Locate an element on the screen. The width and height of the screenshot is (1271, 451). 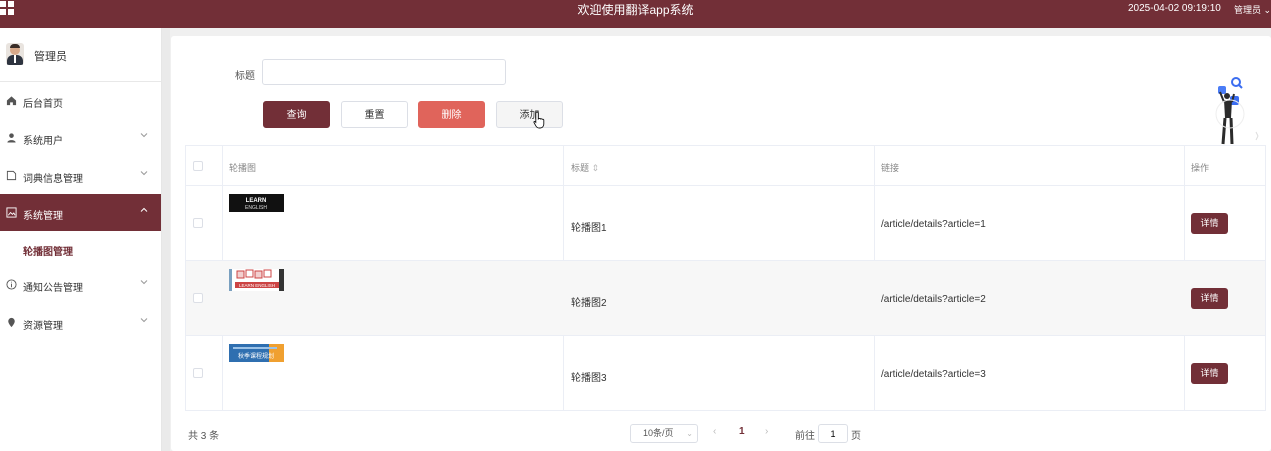
column-header-image: 轮播图 is located at coordinates (243, 168).